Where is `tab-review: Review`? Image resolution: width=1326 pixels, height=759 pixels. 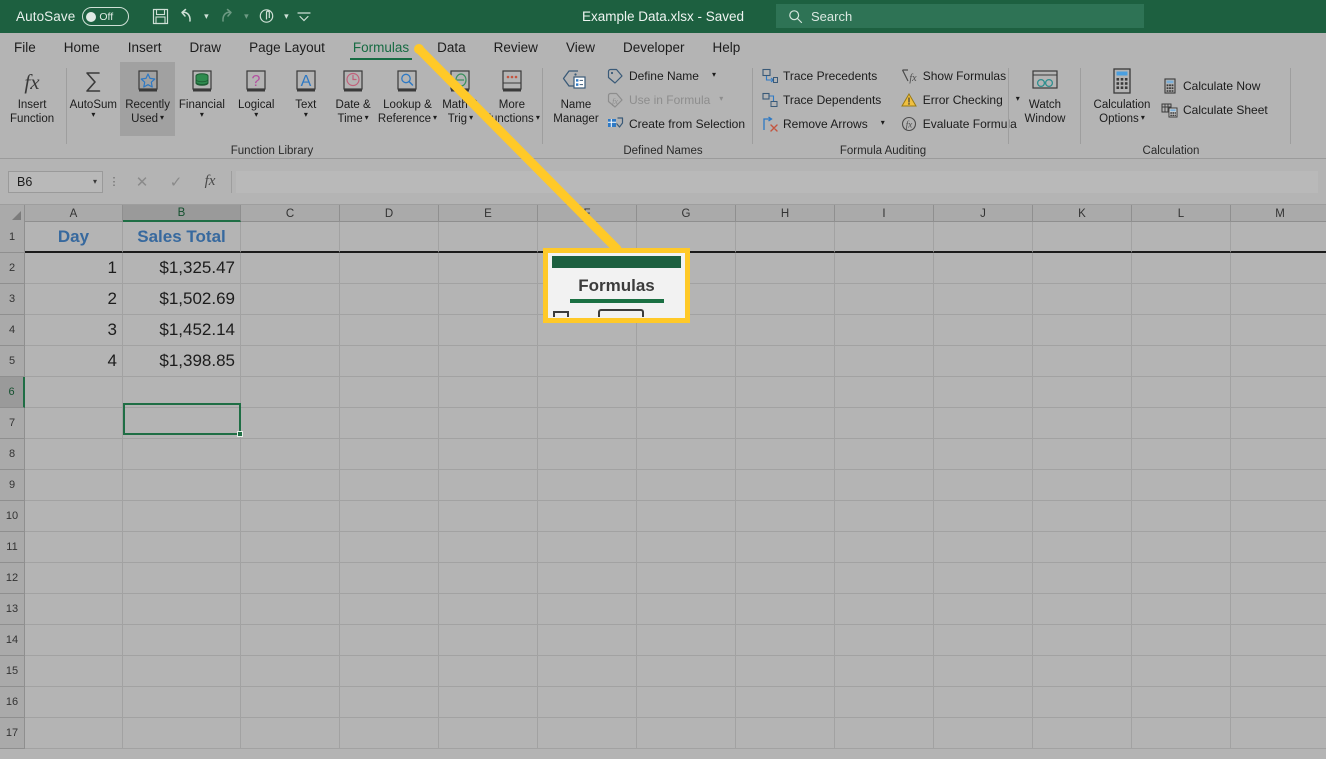 tab-review: Review is located at coordinates (516, 47).